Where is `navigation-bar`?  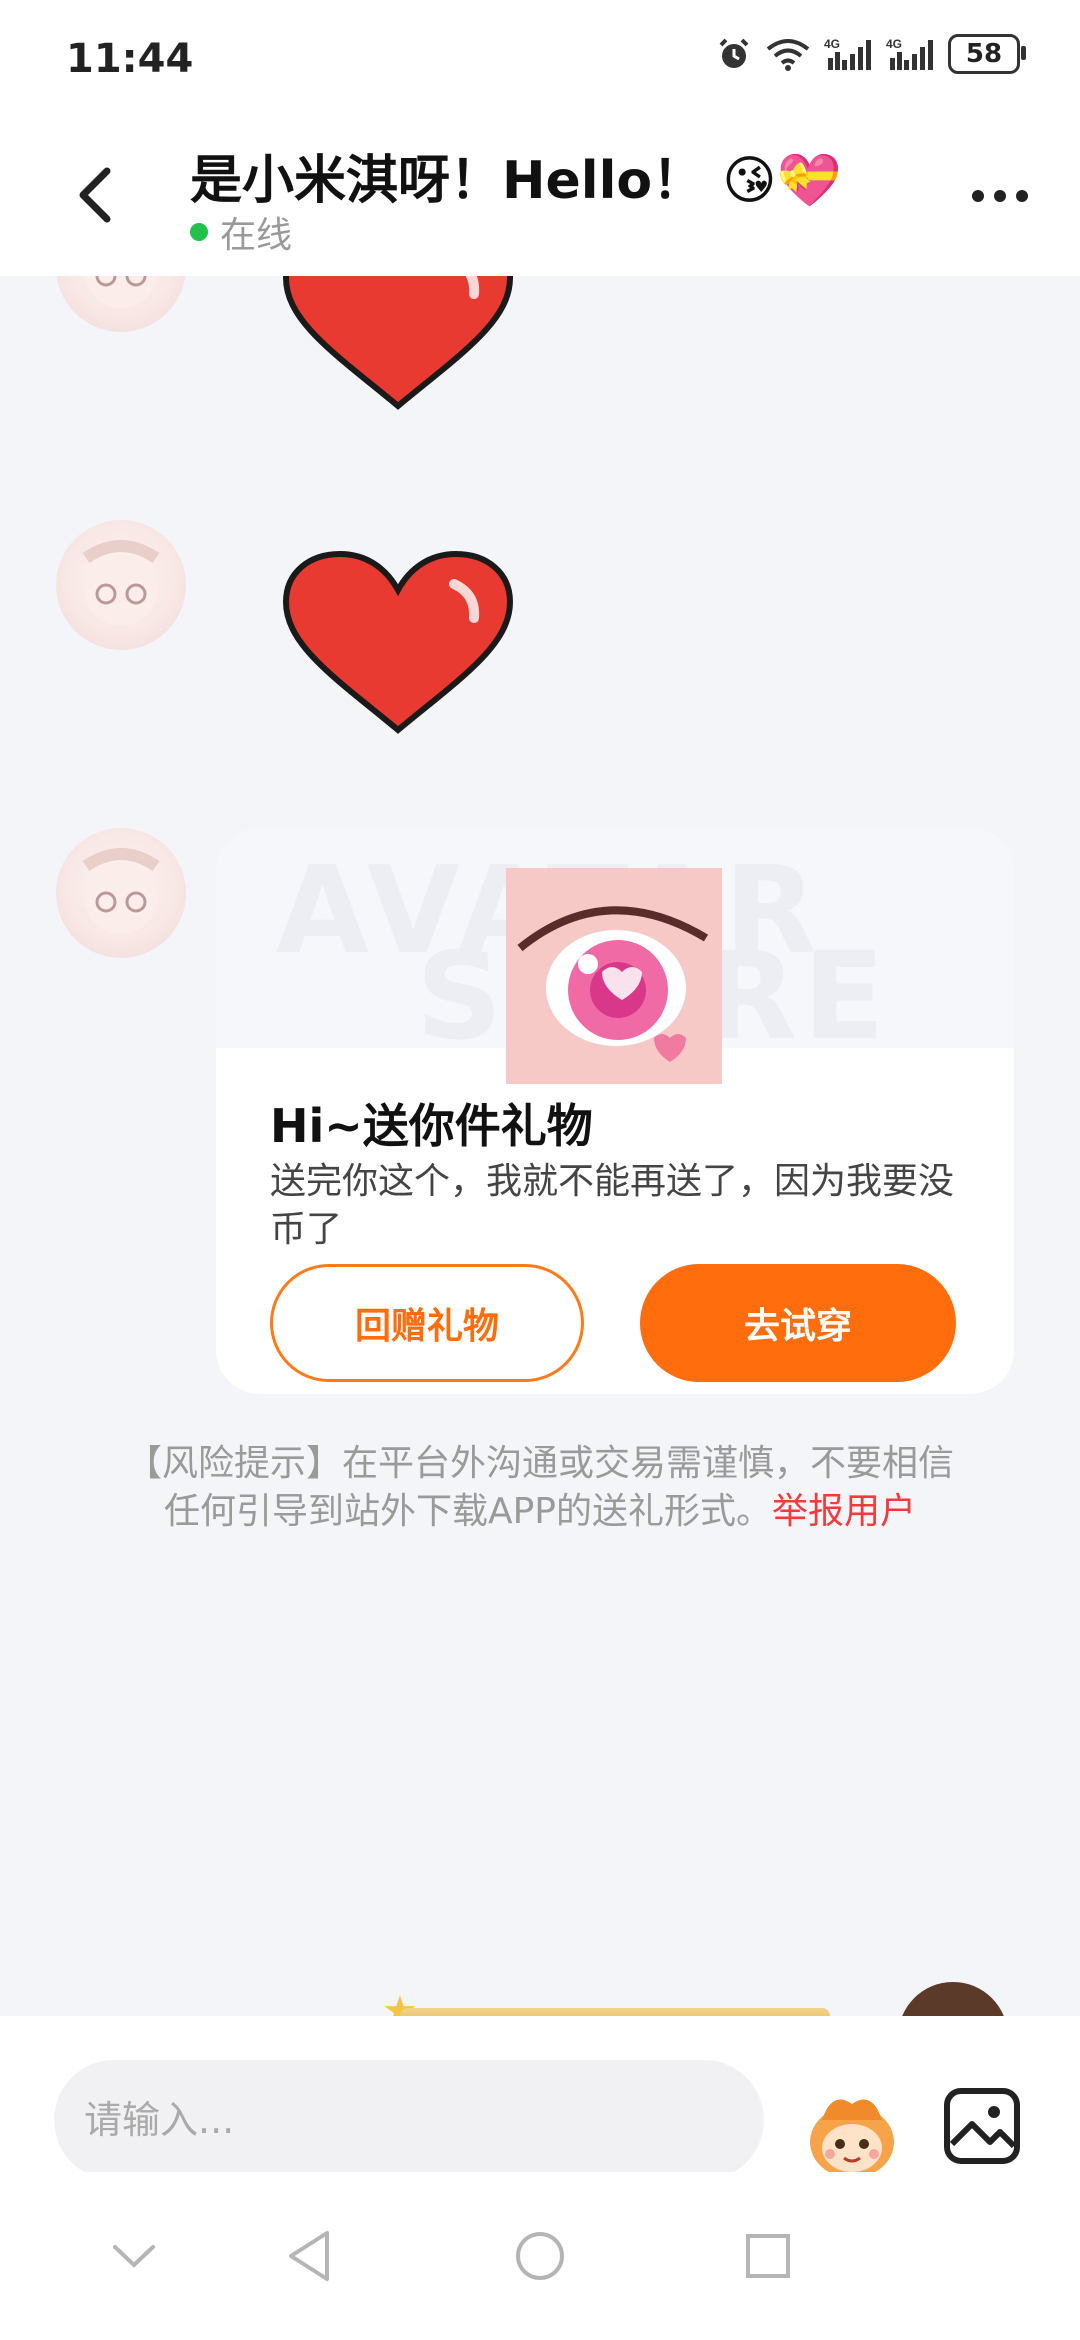 navigation-bar is located at coordinates (540, 2256).